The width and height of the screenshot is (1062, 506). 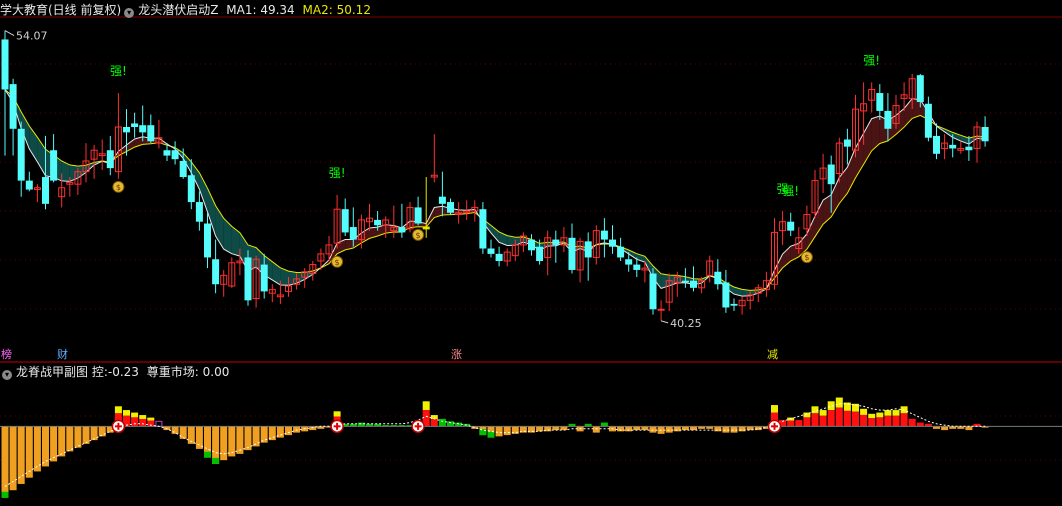 What do you see at coordinates (99, 372) in the screenshot?
I see `ctrl-label: 控:` at bounding box center [99, 372].